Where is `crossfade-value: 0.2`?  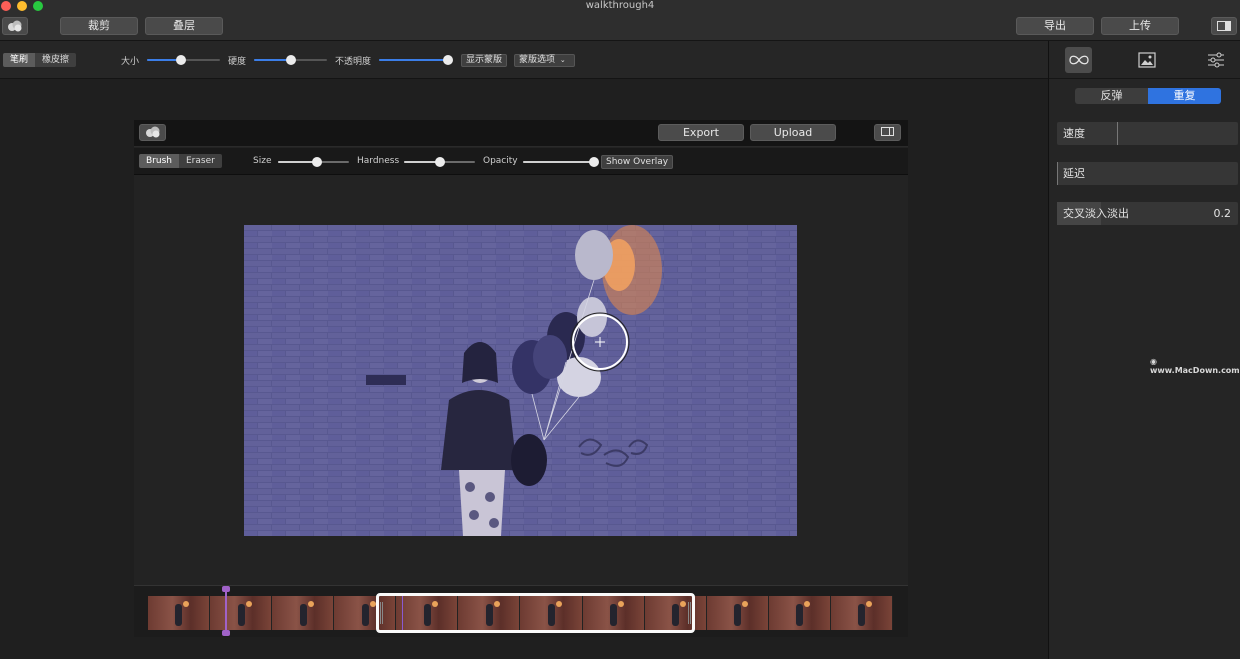
crossfade-value: 0.2 is located at coordinates (1222, 213).